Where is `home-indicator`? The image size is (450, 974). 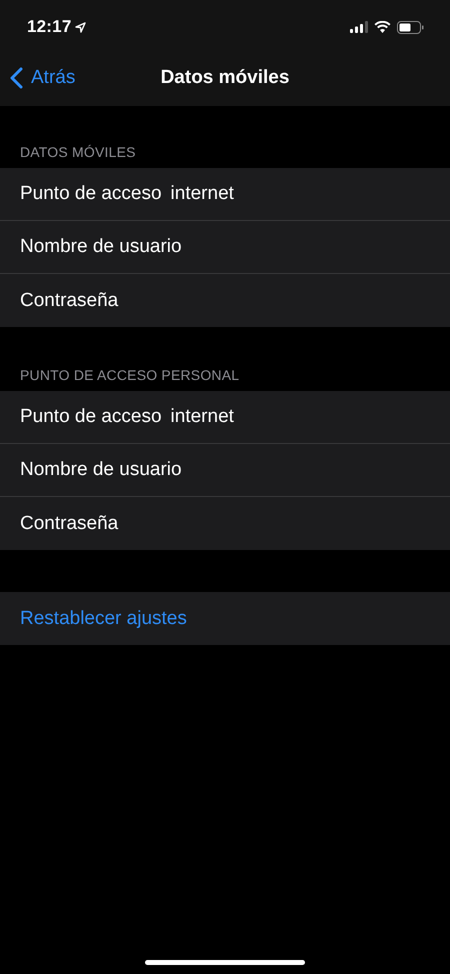
home-indicator is located at coordinates (225, 962).